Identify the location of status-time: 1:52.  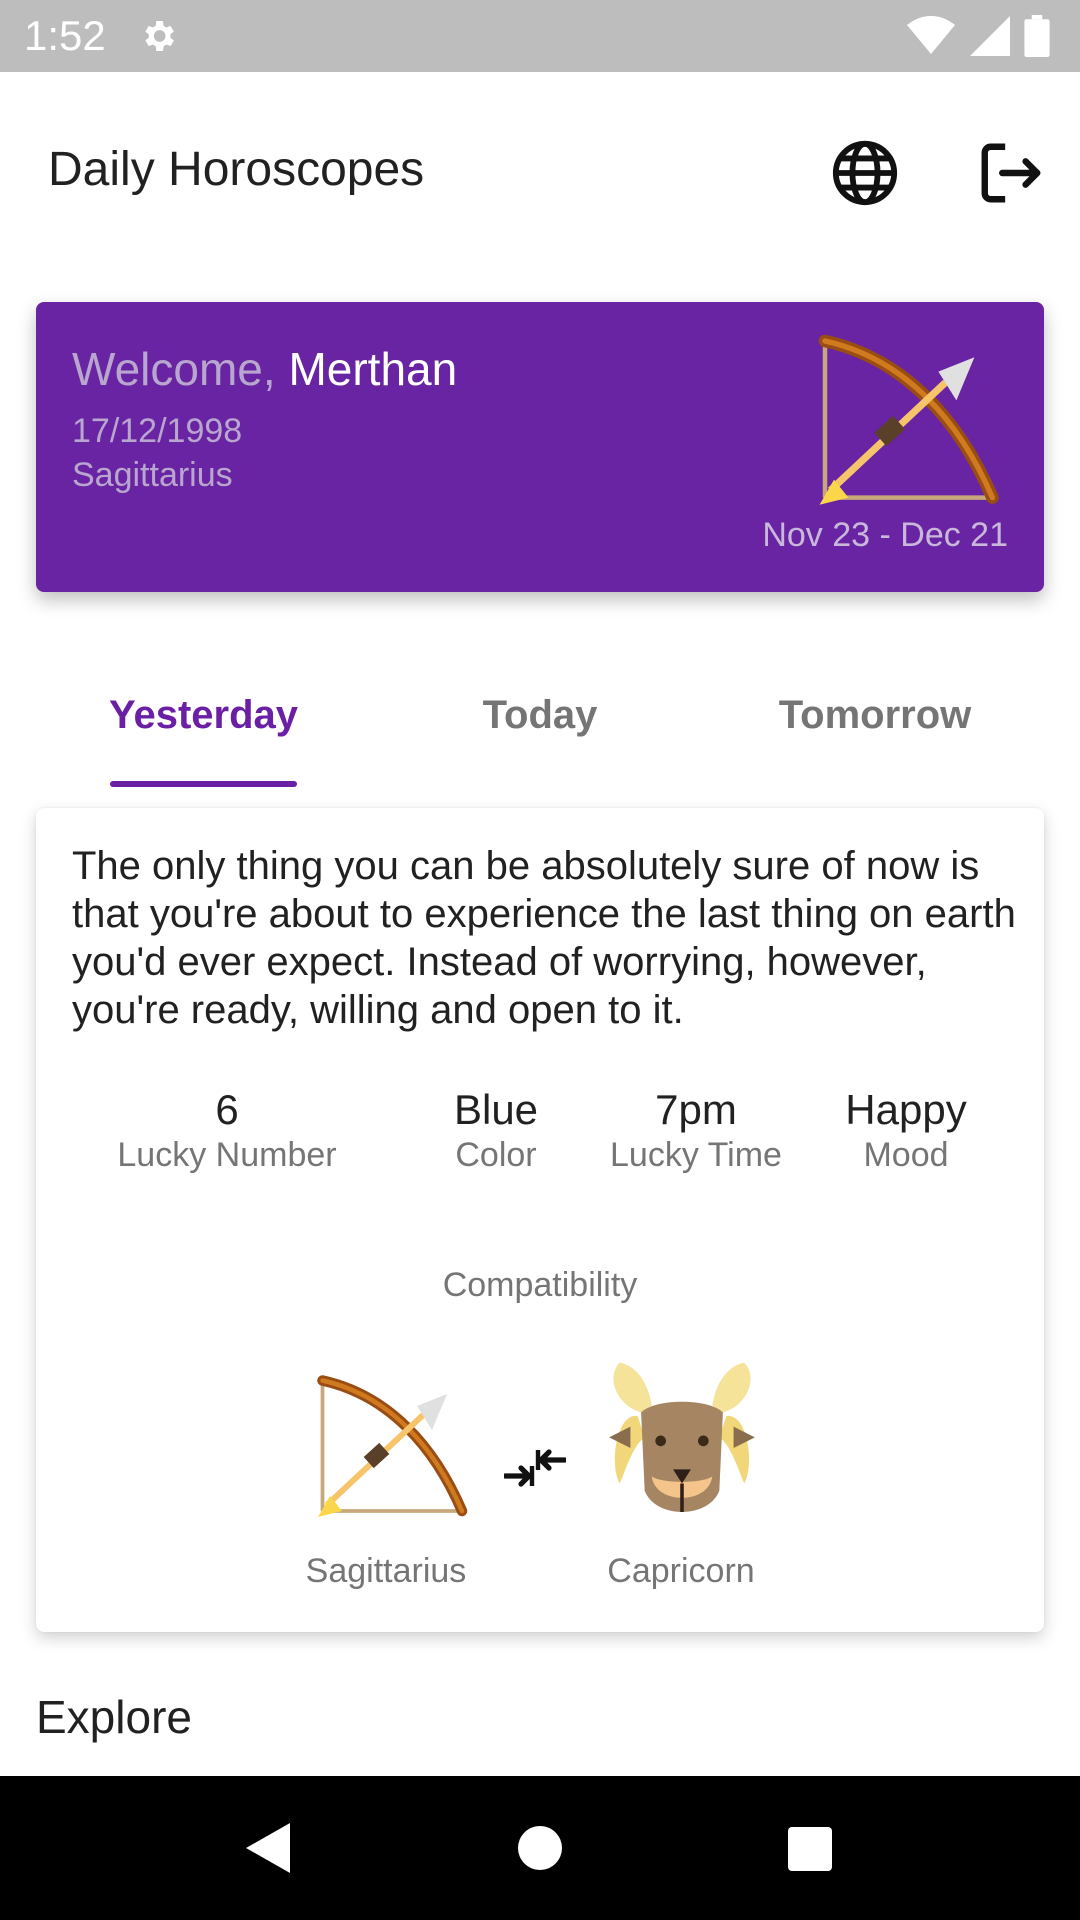
(65, 35).